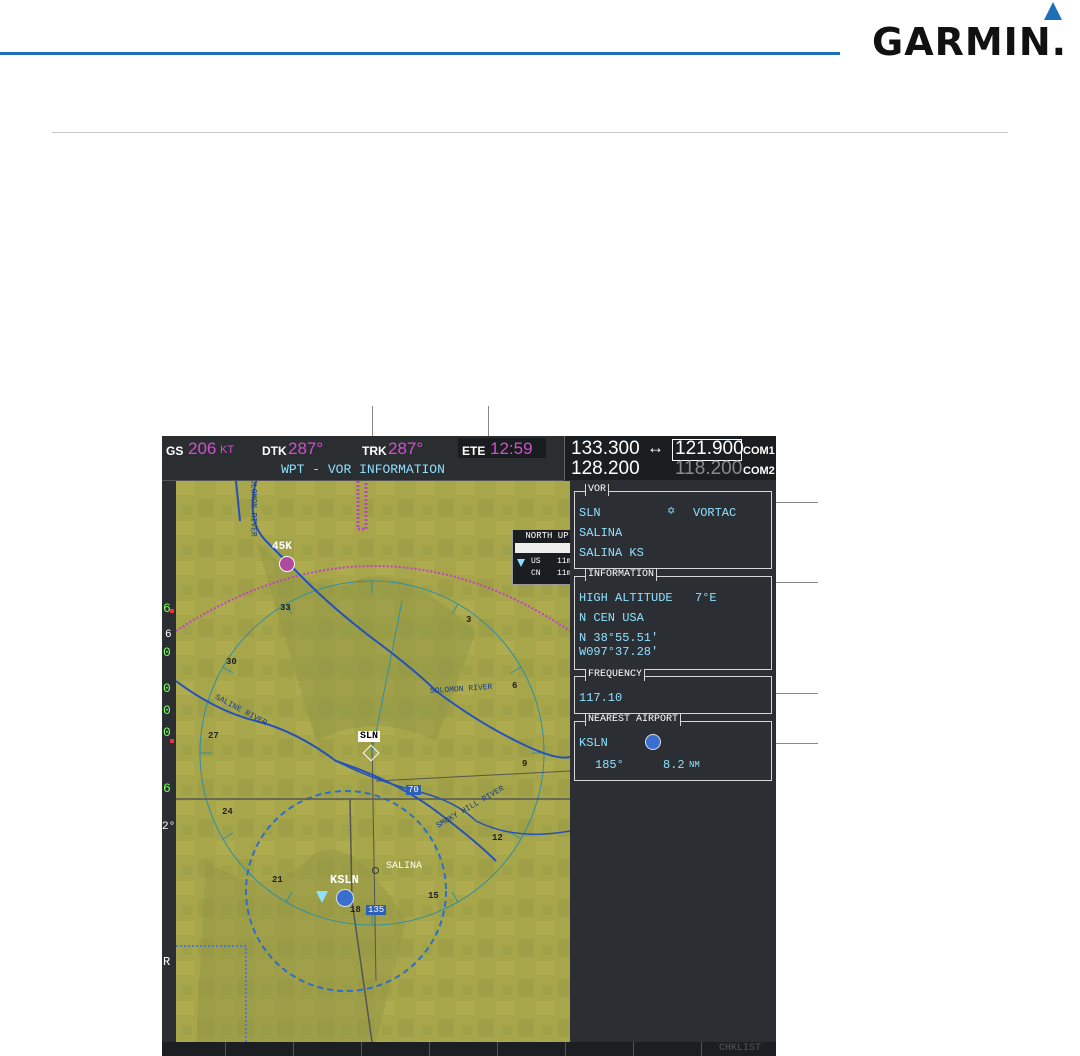 The width and height of the screenshot is (1080, 1056). I want to click on com2-label: COM2, so click(759, 471).